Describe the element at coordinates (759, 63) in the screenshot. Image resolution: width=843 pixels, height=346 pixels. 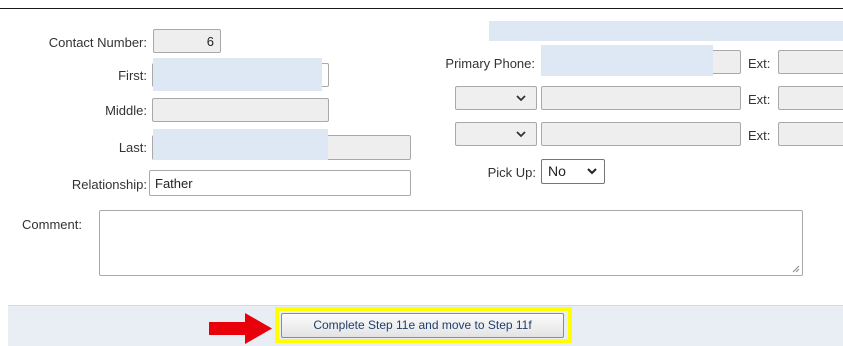
I see `primary-ext-label: Ext:` at that location.